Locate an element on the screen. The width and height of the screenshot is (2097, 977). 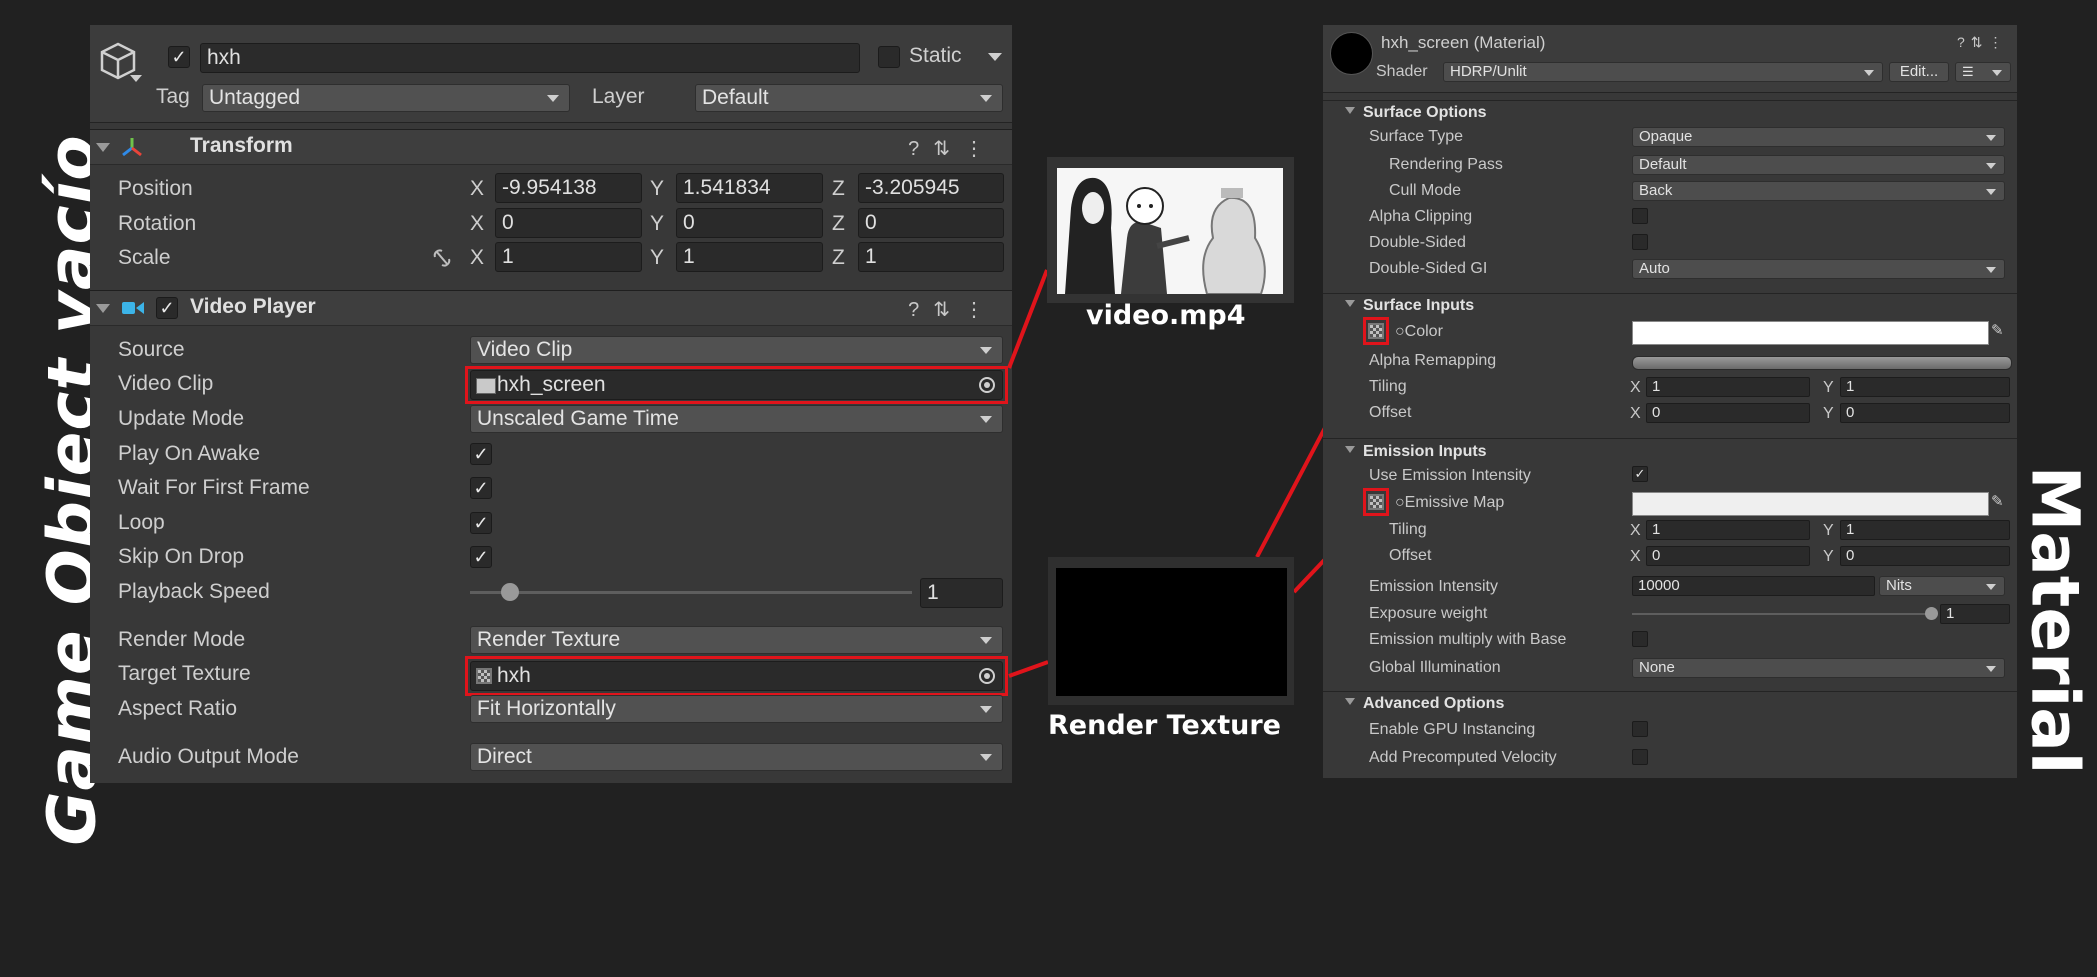
surface-type-dropdown: Opaque is located at coordinates (1818, 137).